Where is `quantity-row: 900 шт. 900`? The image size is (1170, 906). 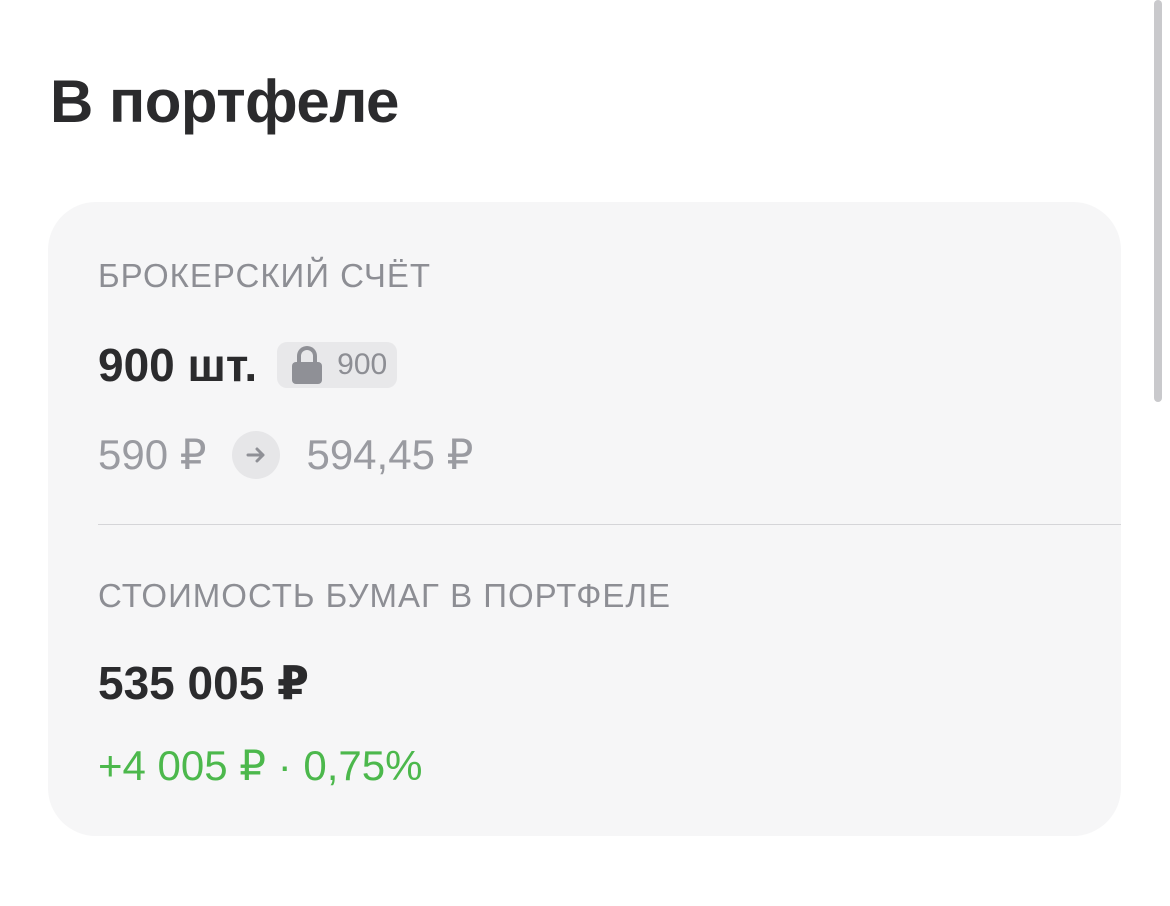 quantity-row: 900 шт. 900 is located at coordinates (248, 365).